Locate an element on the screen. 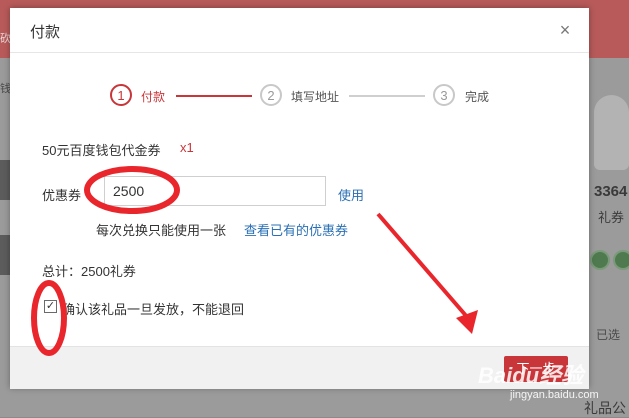  confirm-checkbox: ✓ is located at coordinates (50, 306).